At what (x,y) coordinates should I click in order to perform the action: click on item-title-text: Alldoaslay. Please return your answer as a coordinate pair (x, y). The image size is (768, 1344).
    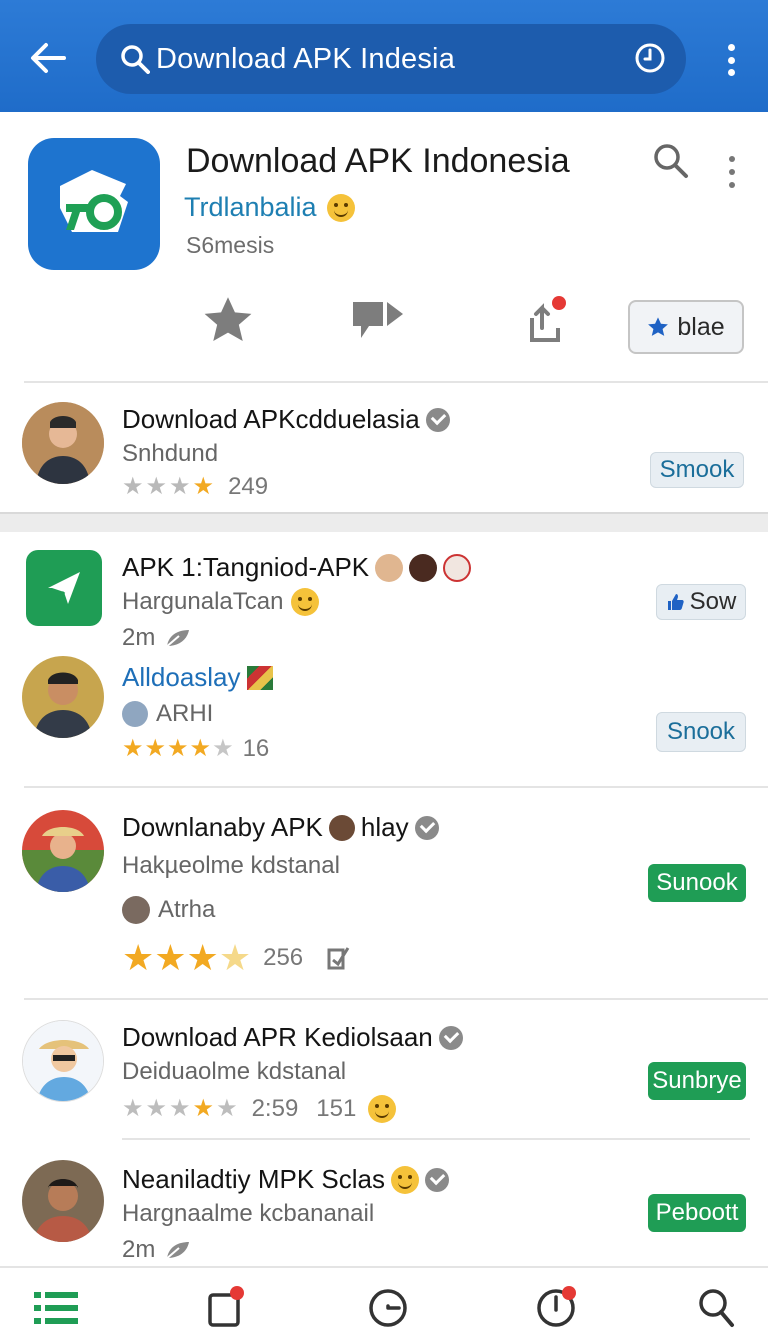
    Looking at the image, I should click on (181, 677).